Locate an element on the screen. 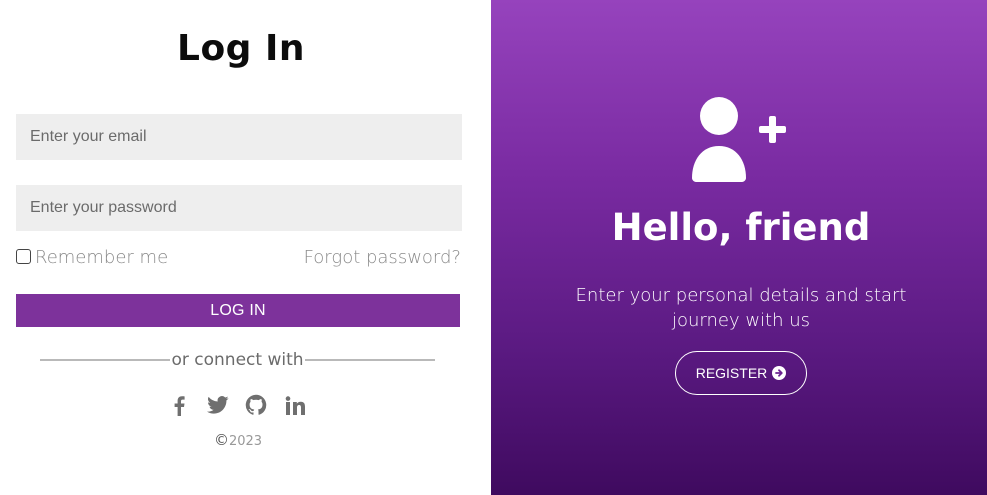 This screenshot has width=987, height=495. remember-me-checkbox is located at coordinates (23, 256).